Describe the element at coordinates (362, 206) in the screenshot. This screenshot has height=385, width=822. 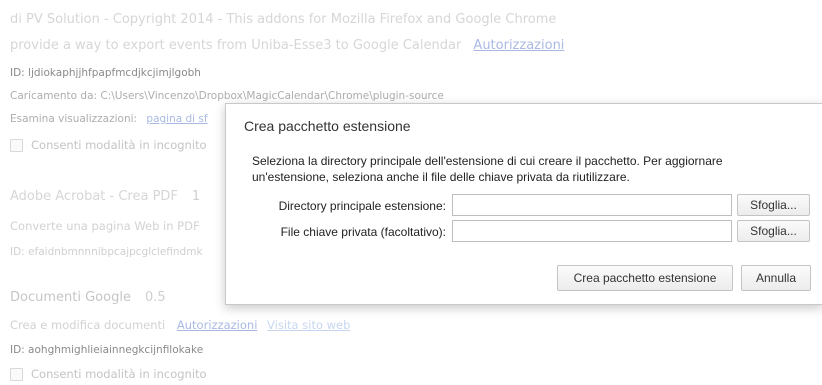
I see `root-dir-label: Directory principale estensione:` at that location.